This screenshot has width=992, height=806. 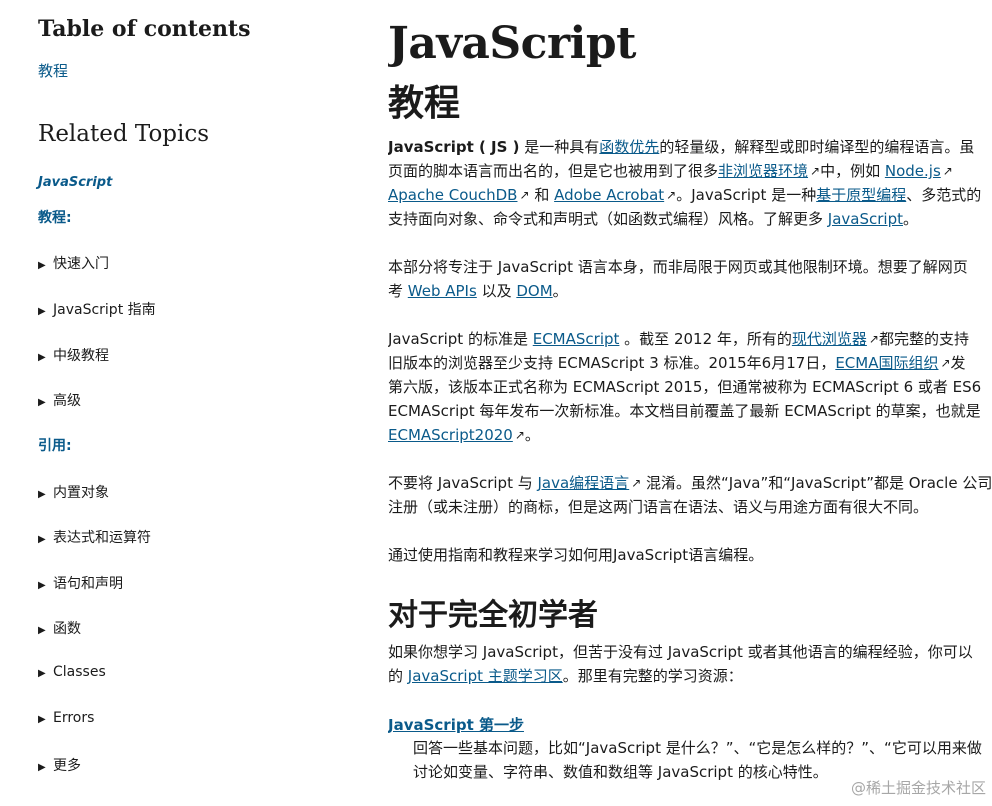 What do you see at coordinates (67, 766) in the screenshot?
I see `sidebar-item-label: 更多` at bounding box center [67, 766].